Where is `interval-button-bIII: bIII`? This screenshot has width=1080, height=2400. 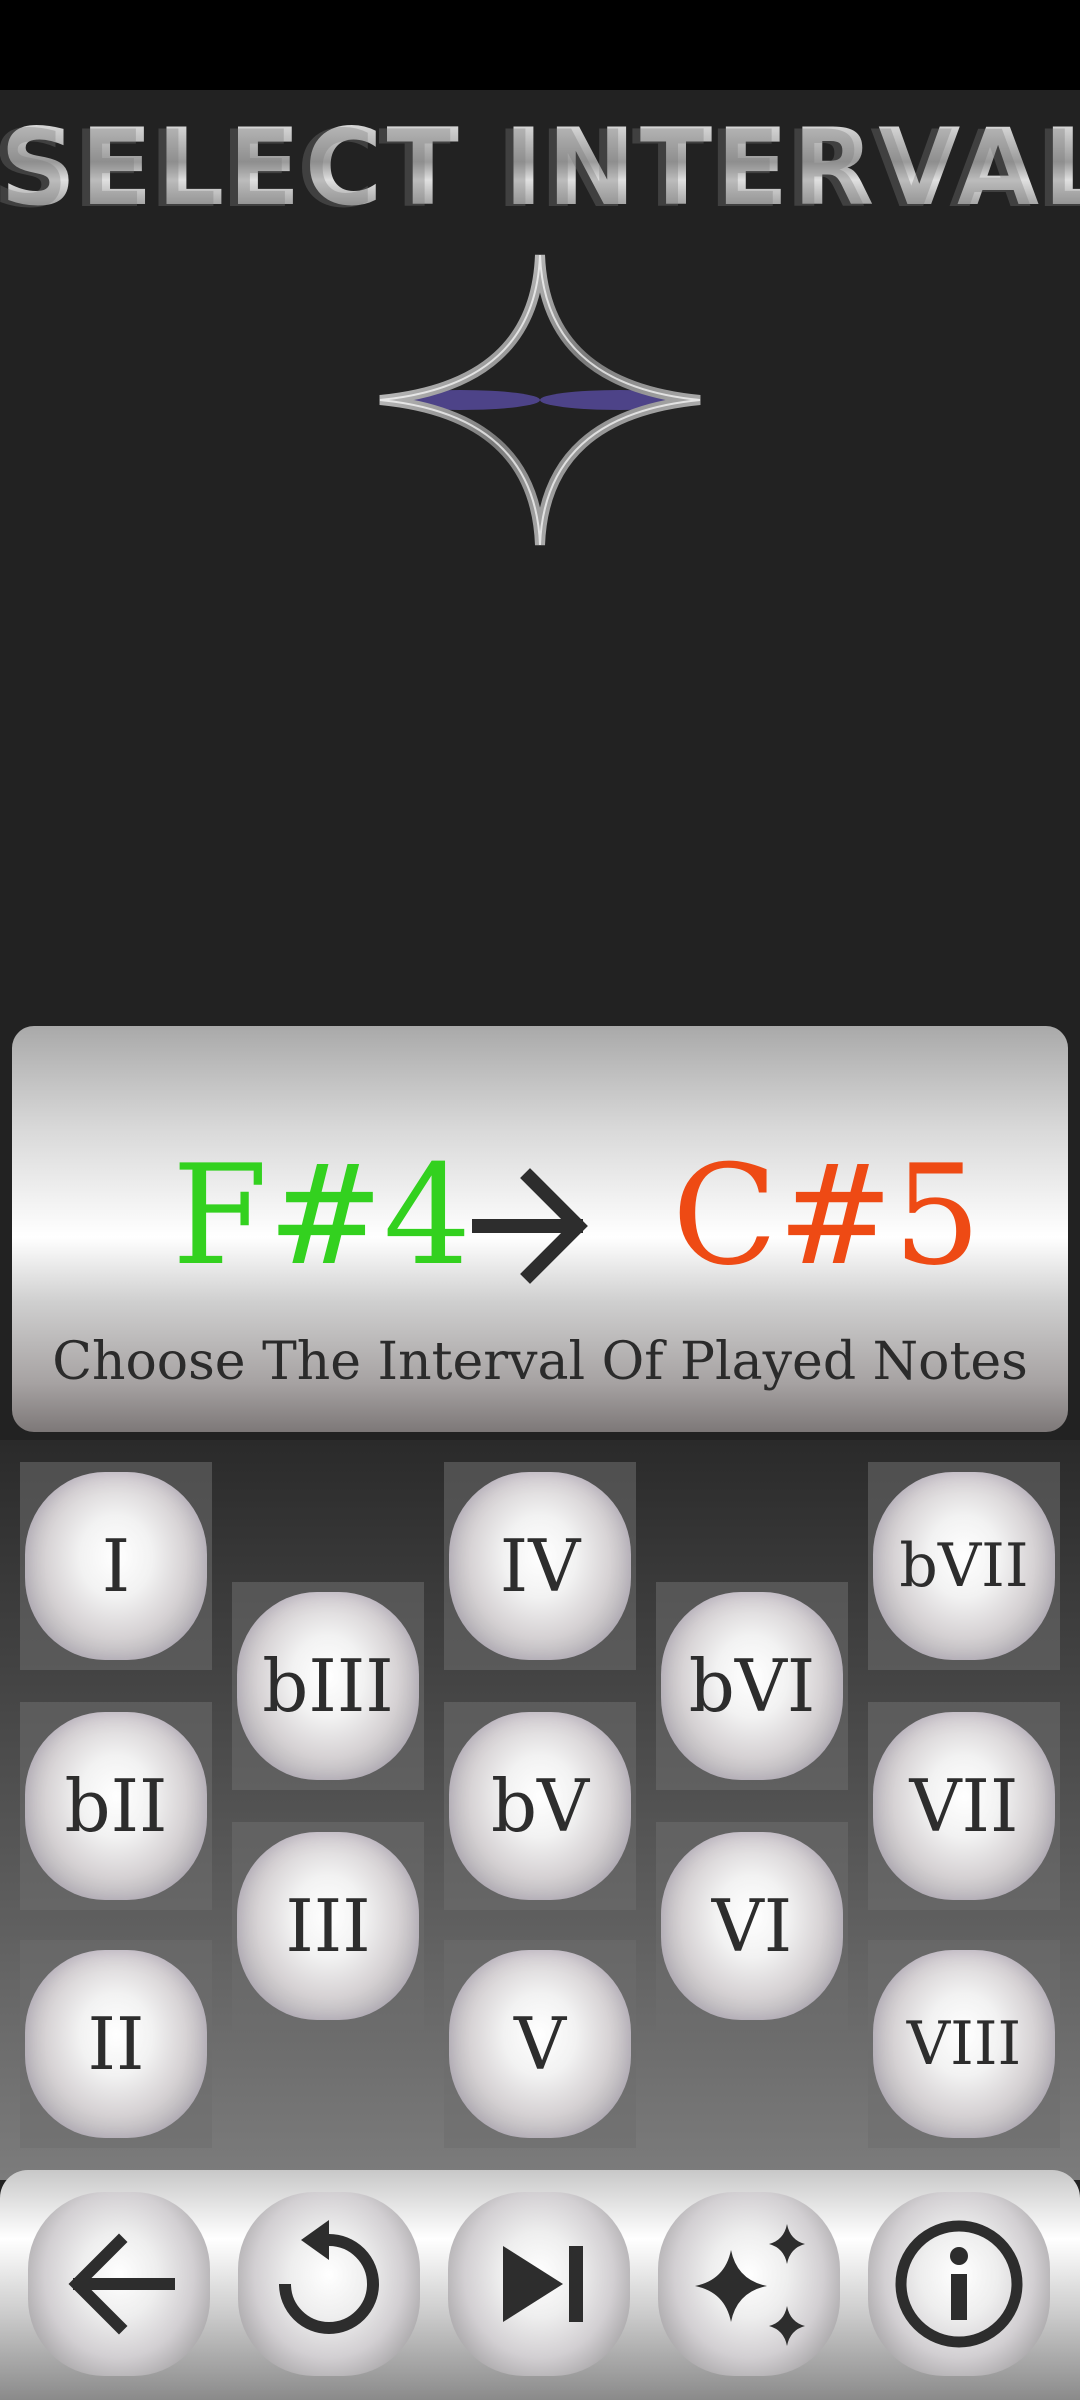 interval-button-bIII: bIII is located at coordinates (328, 1686).